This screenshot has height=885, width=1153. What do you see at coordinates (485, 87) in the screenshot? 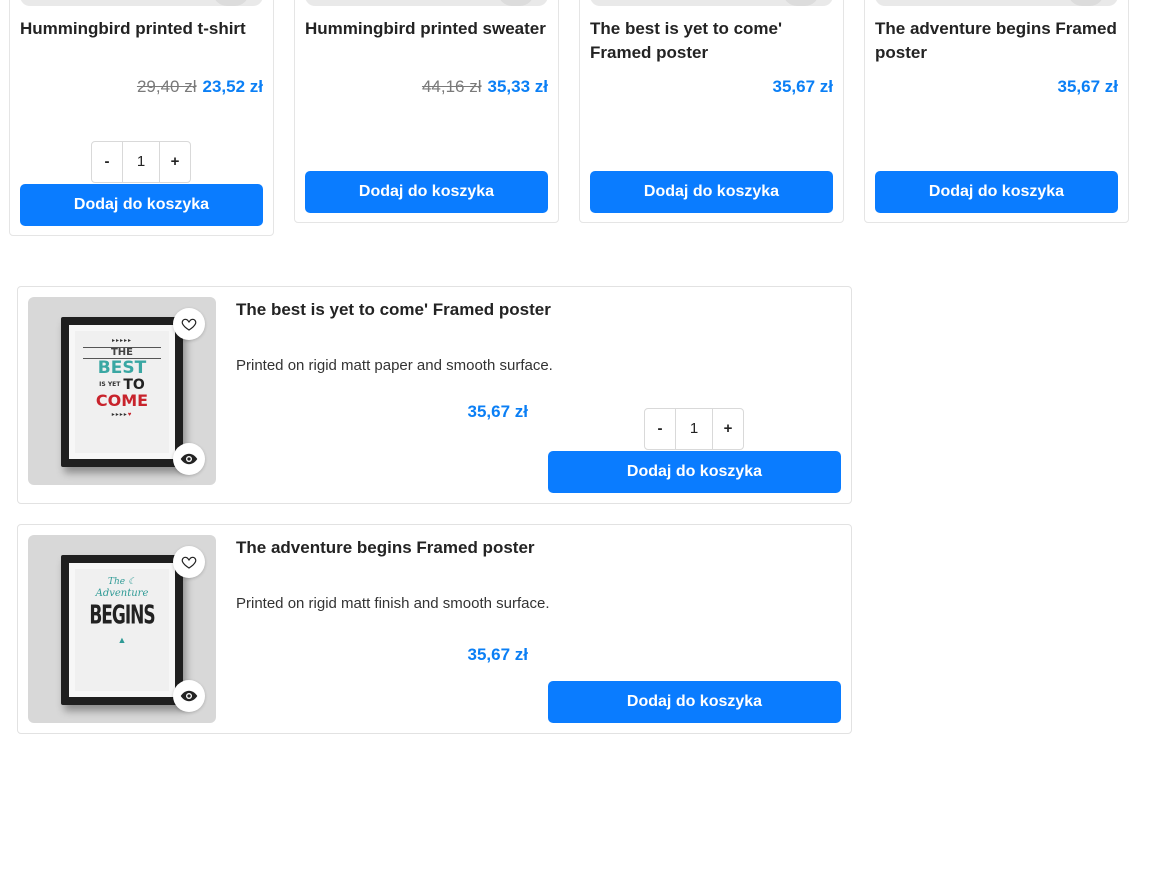
I see `price-block: 44,16 zł 35,33 zł` at bounding box center [485, 87].